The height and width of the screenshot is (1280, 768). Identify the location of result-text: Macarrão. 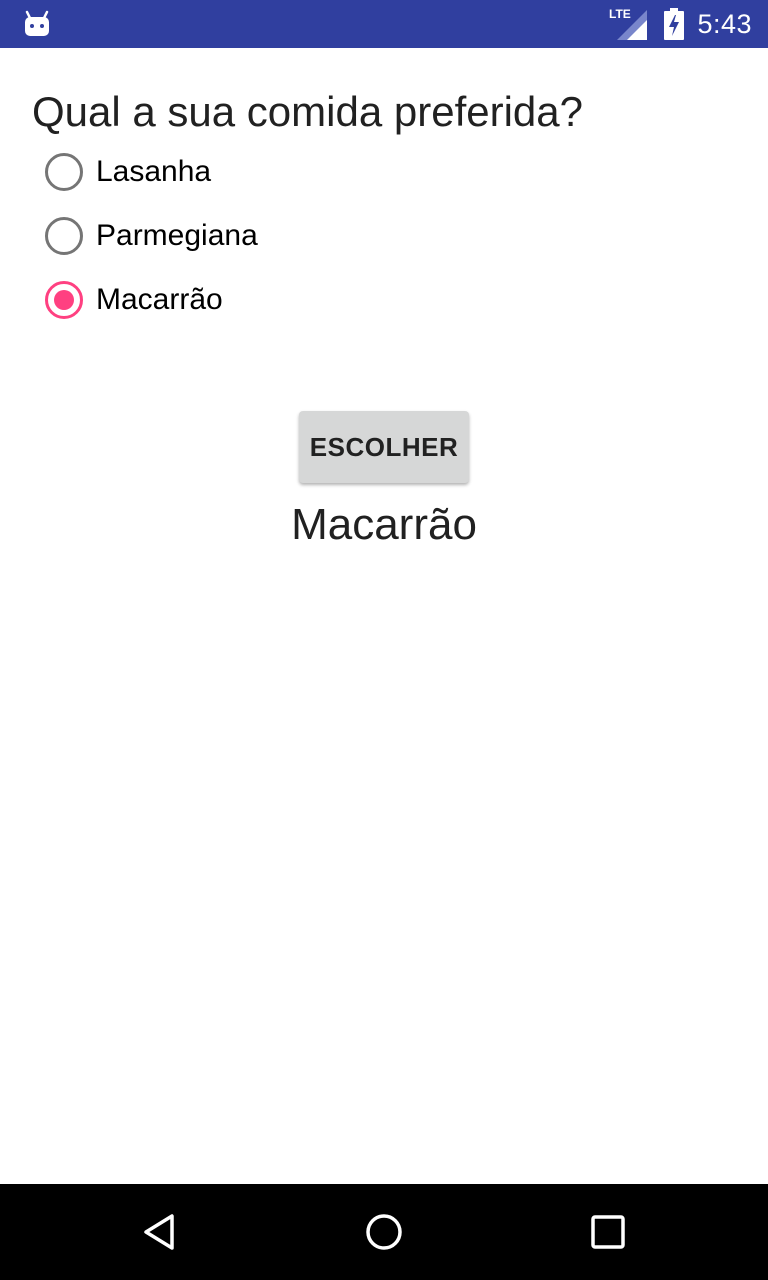
(384, 524).